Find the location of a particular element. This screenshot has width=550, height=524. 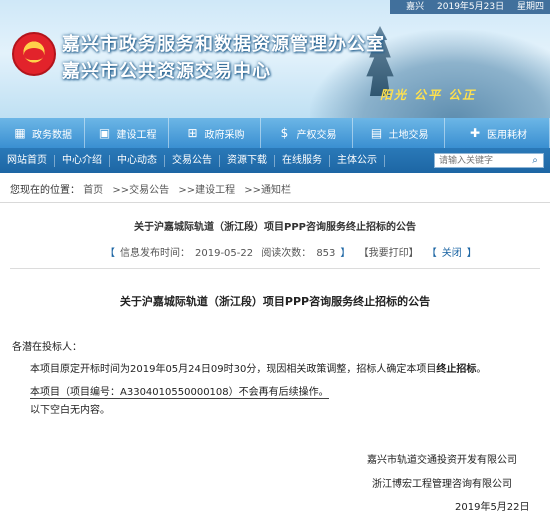

cart-icon: ⊞ is located at coordinates (192, 133).